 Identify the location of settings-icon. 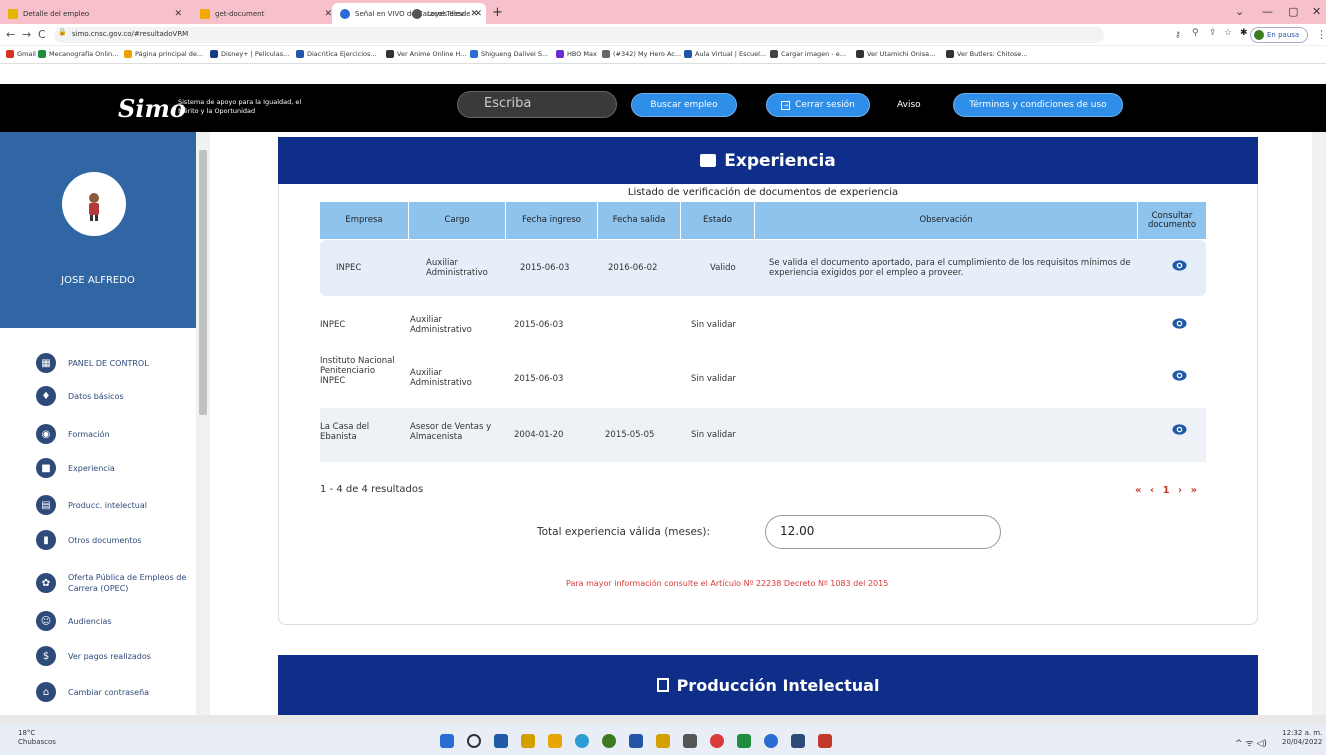
(771, 741).